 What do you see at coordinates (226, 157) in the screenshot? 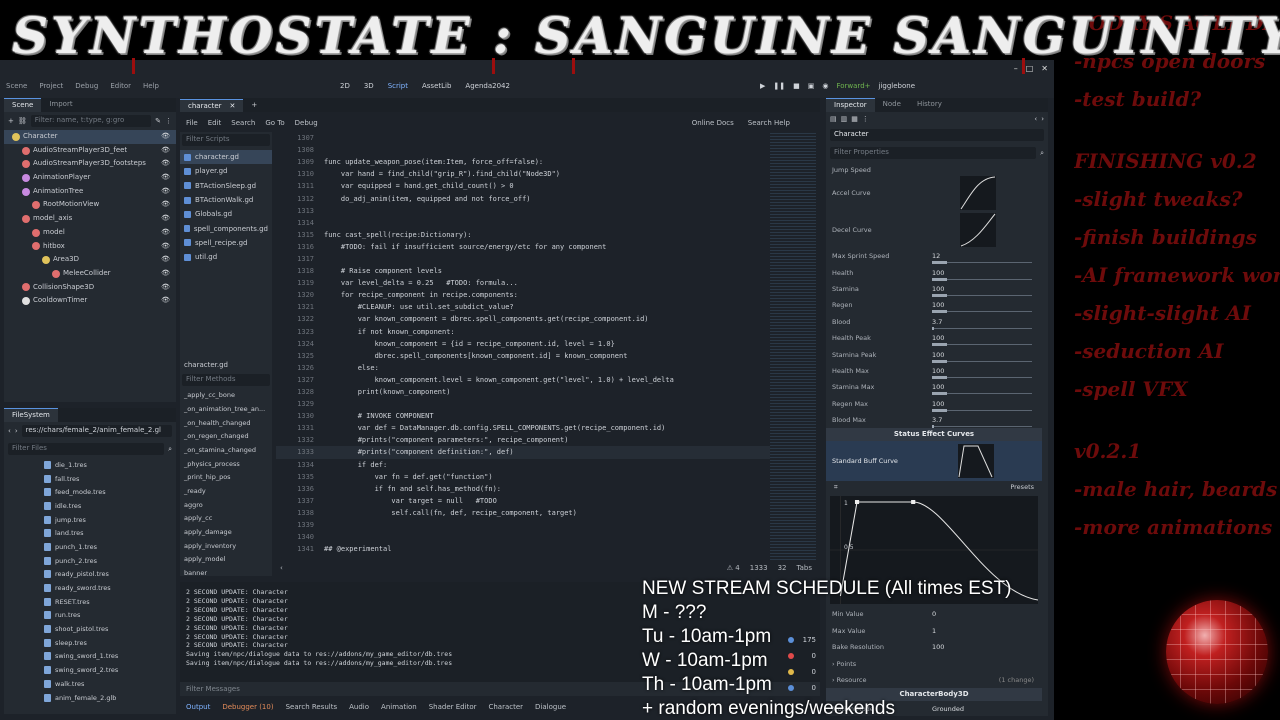
I see `script-item: character.gd` at bounding box center [226, 157].